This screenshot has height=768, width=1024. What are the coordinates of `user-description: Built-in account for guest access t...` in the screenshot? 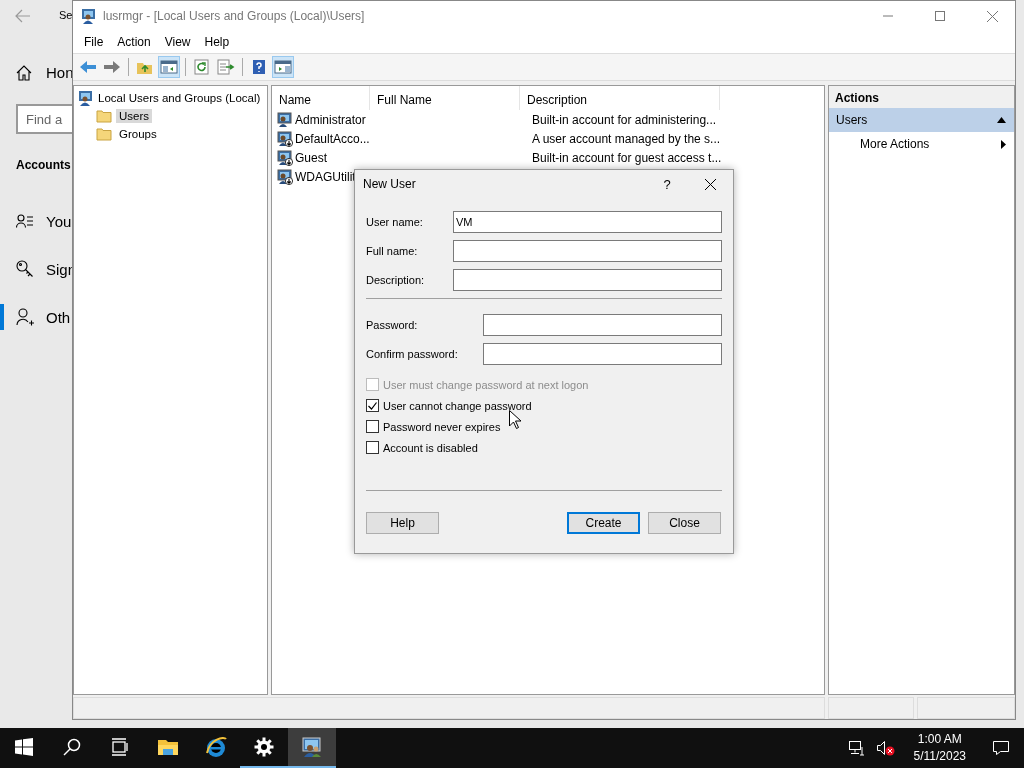 It's located at (627, 157).